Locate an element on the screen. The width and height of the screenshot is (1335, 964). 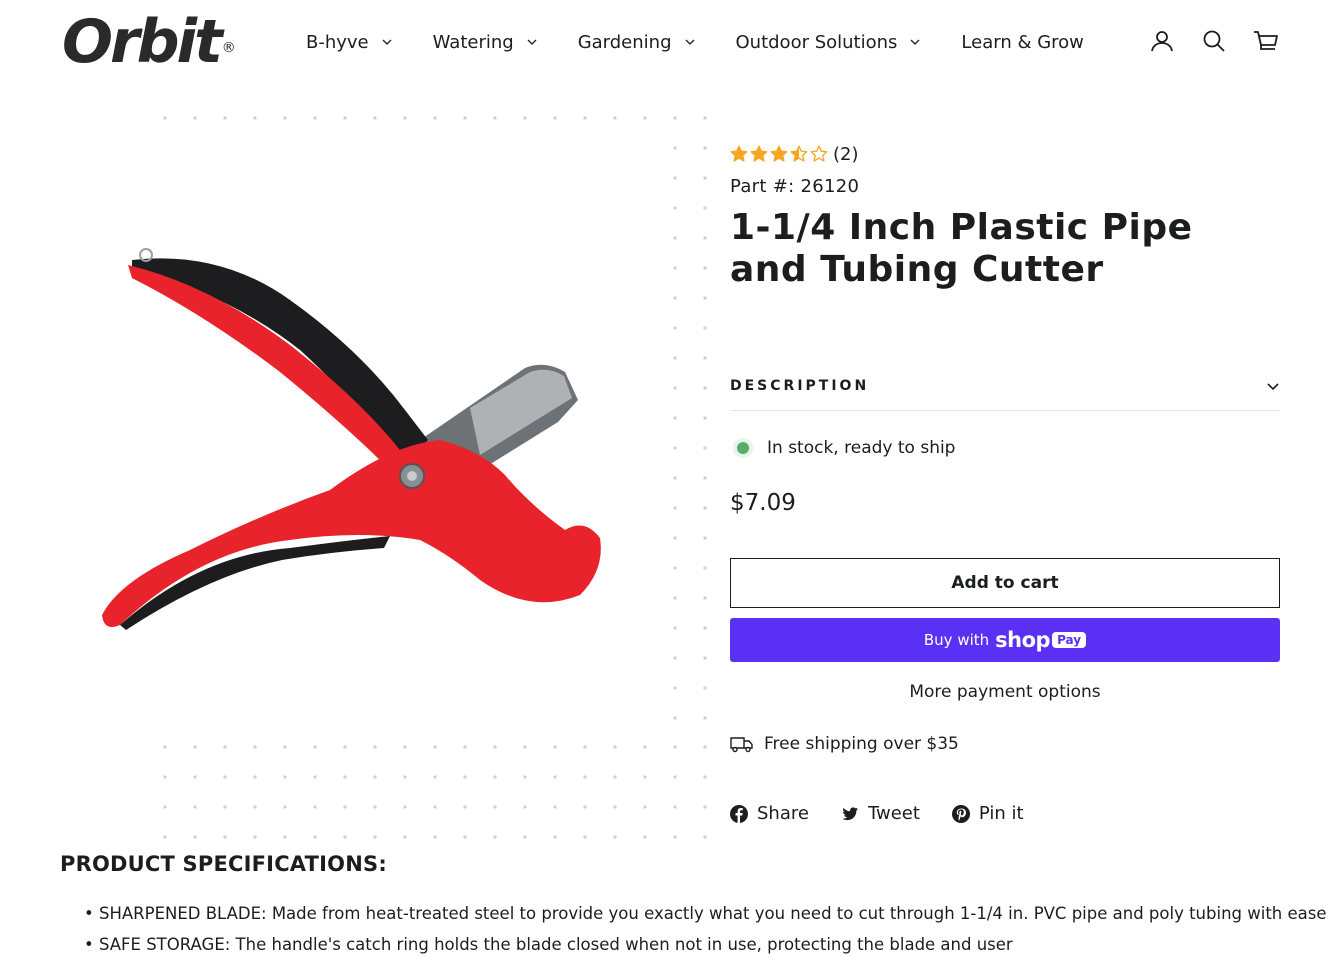
shop-pay-button: Buy with shop Pay is located at coordinates (1005, 640).